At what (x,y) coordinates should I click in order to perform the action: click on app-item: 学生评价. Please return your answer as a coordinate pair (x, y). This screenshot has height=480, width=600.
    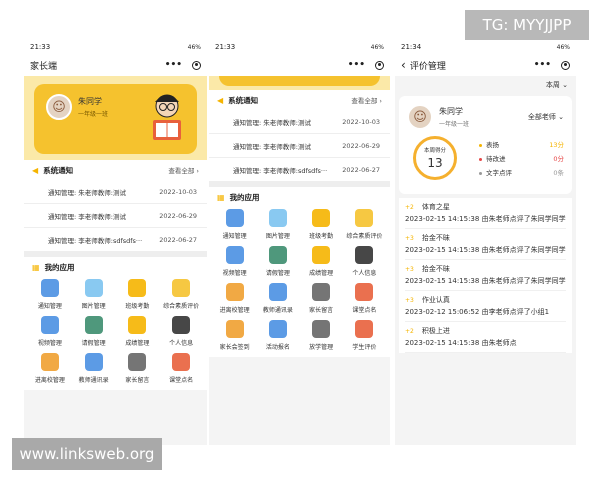
    Looking at the image, I should click on (364, 335).